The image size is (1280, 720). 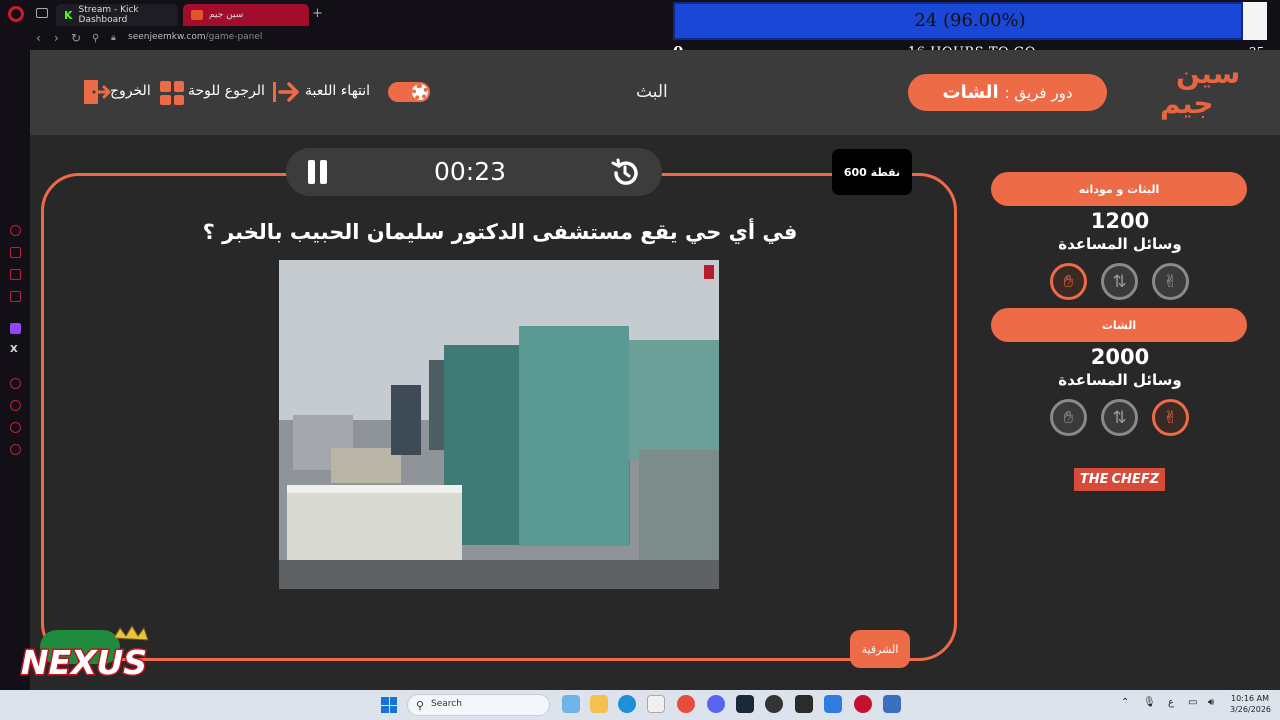 I want to click on team1-aids-label: وسائل المساعدة, so click(x=1120, y=244).